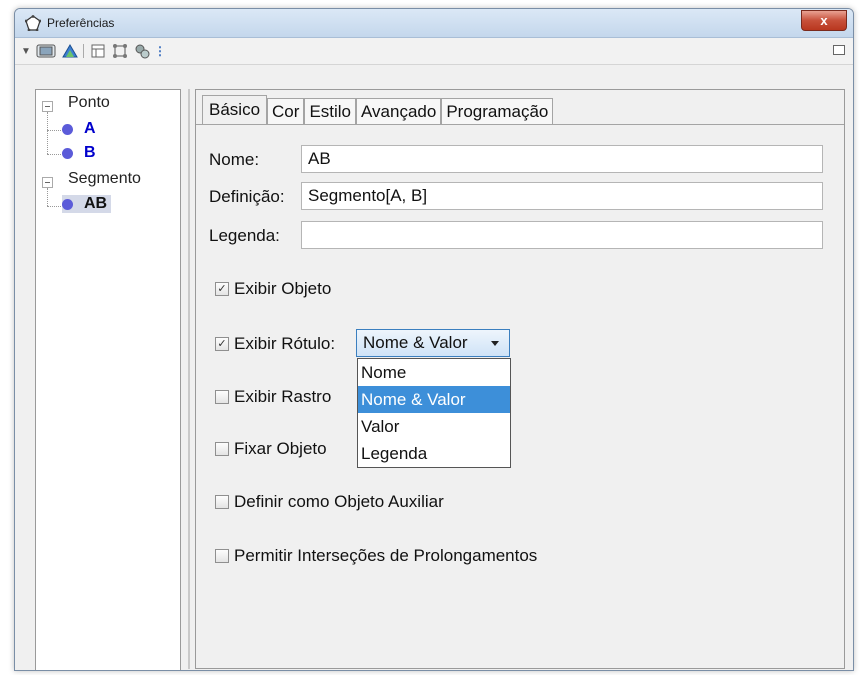 This screenshot has height=675, width=867. Describe the element at coordinates (273, 289) in the screenshot. I see `show-object-checkbox: ✓ Exibir Objeto` at that location.